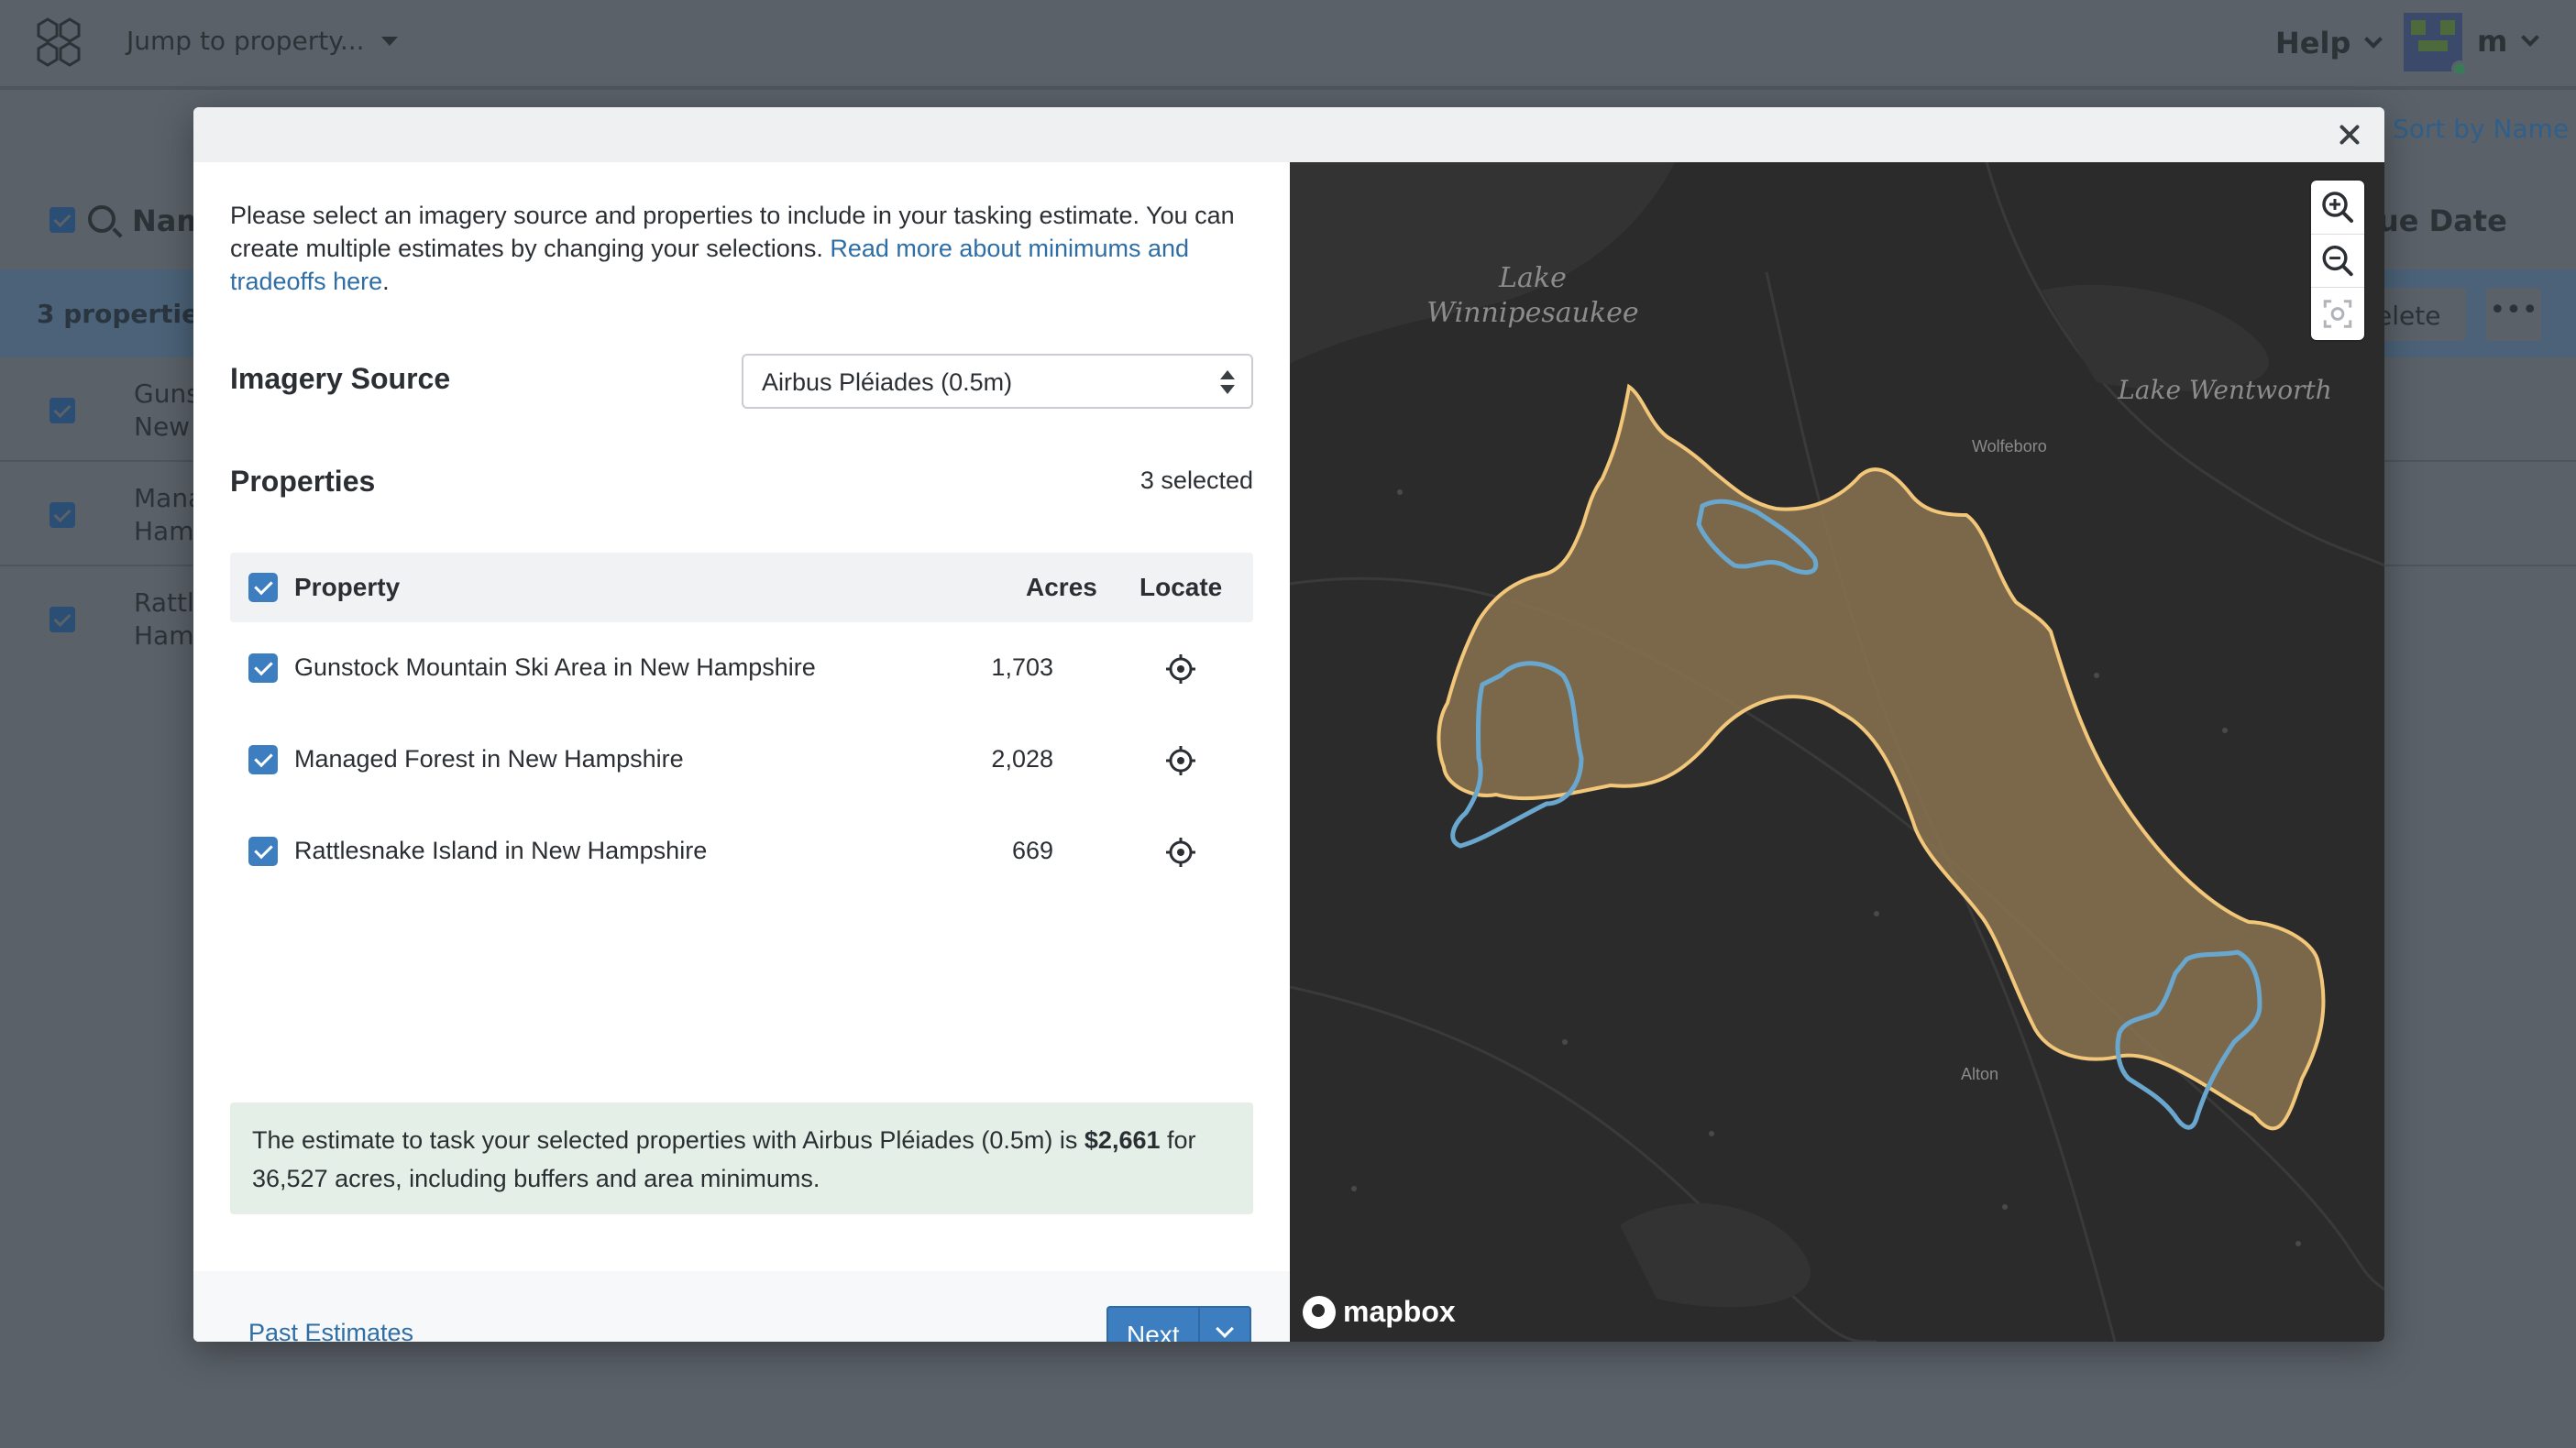  I want to click on imagery-source-value: Airbus Pléiades (0.5m), so click(888, 382).